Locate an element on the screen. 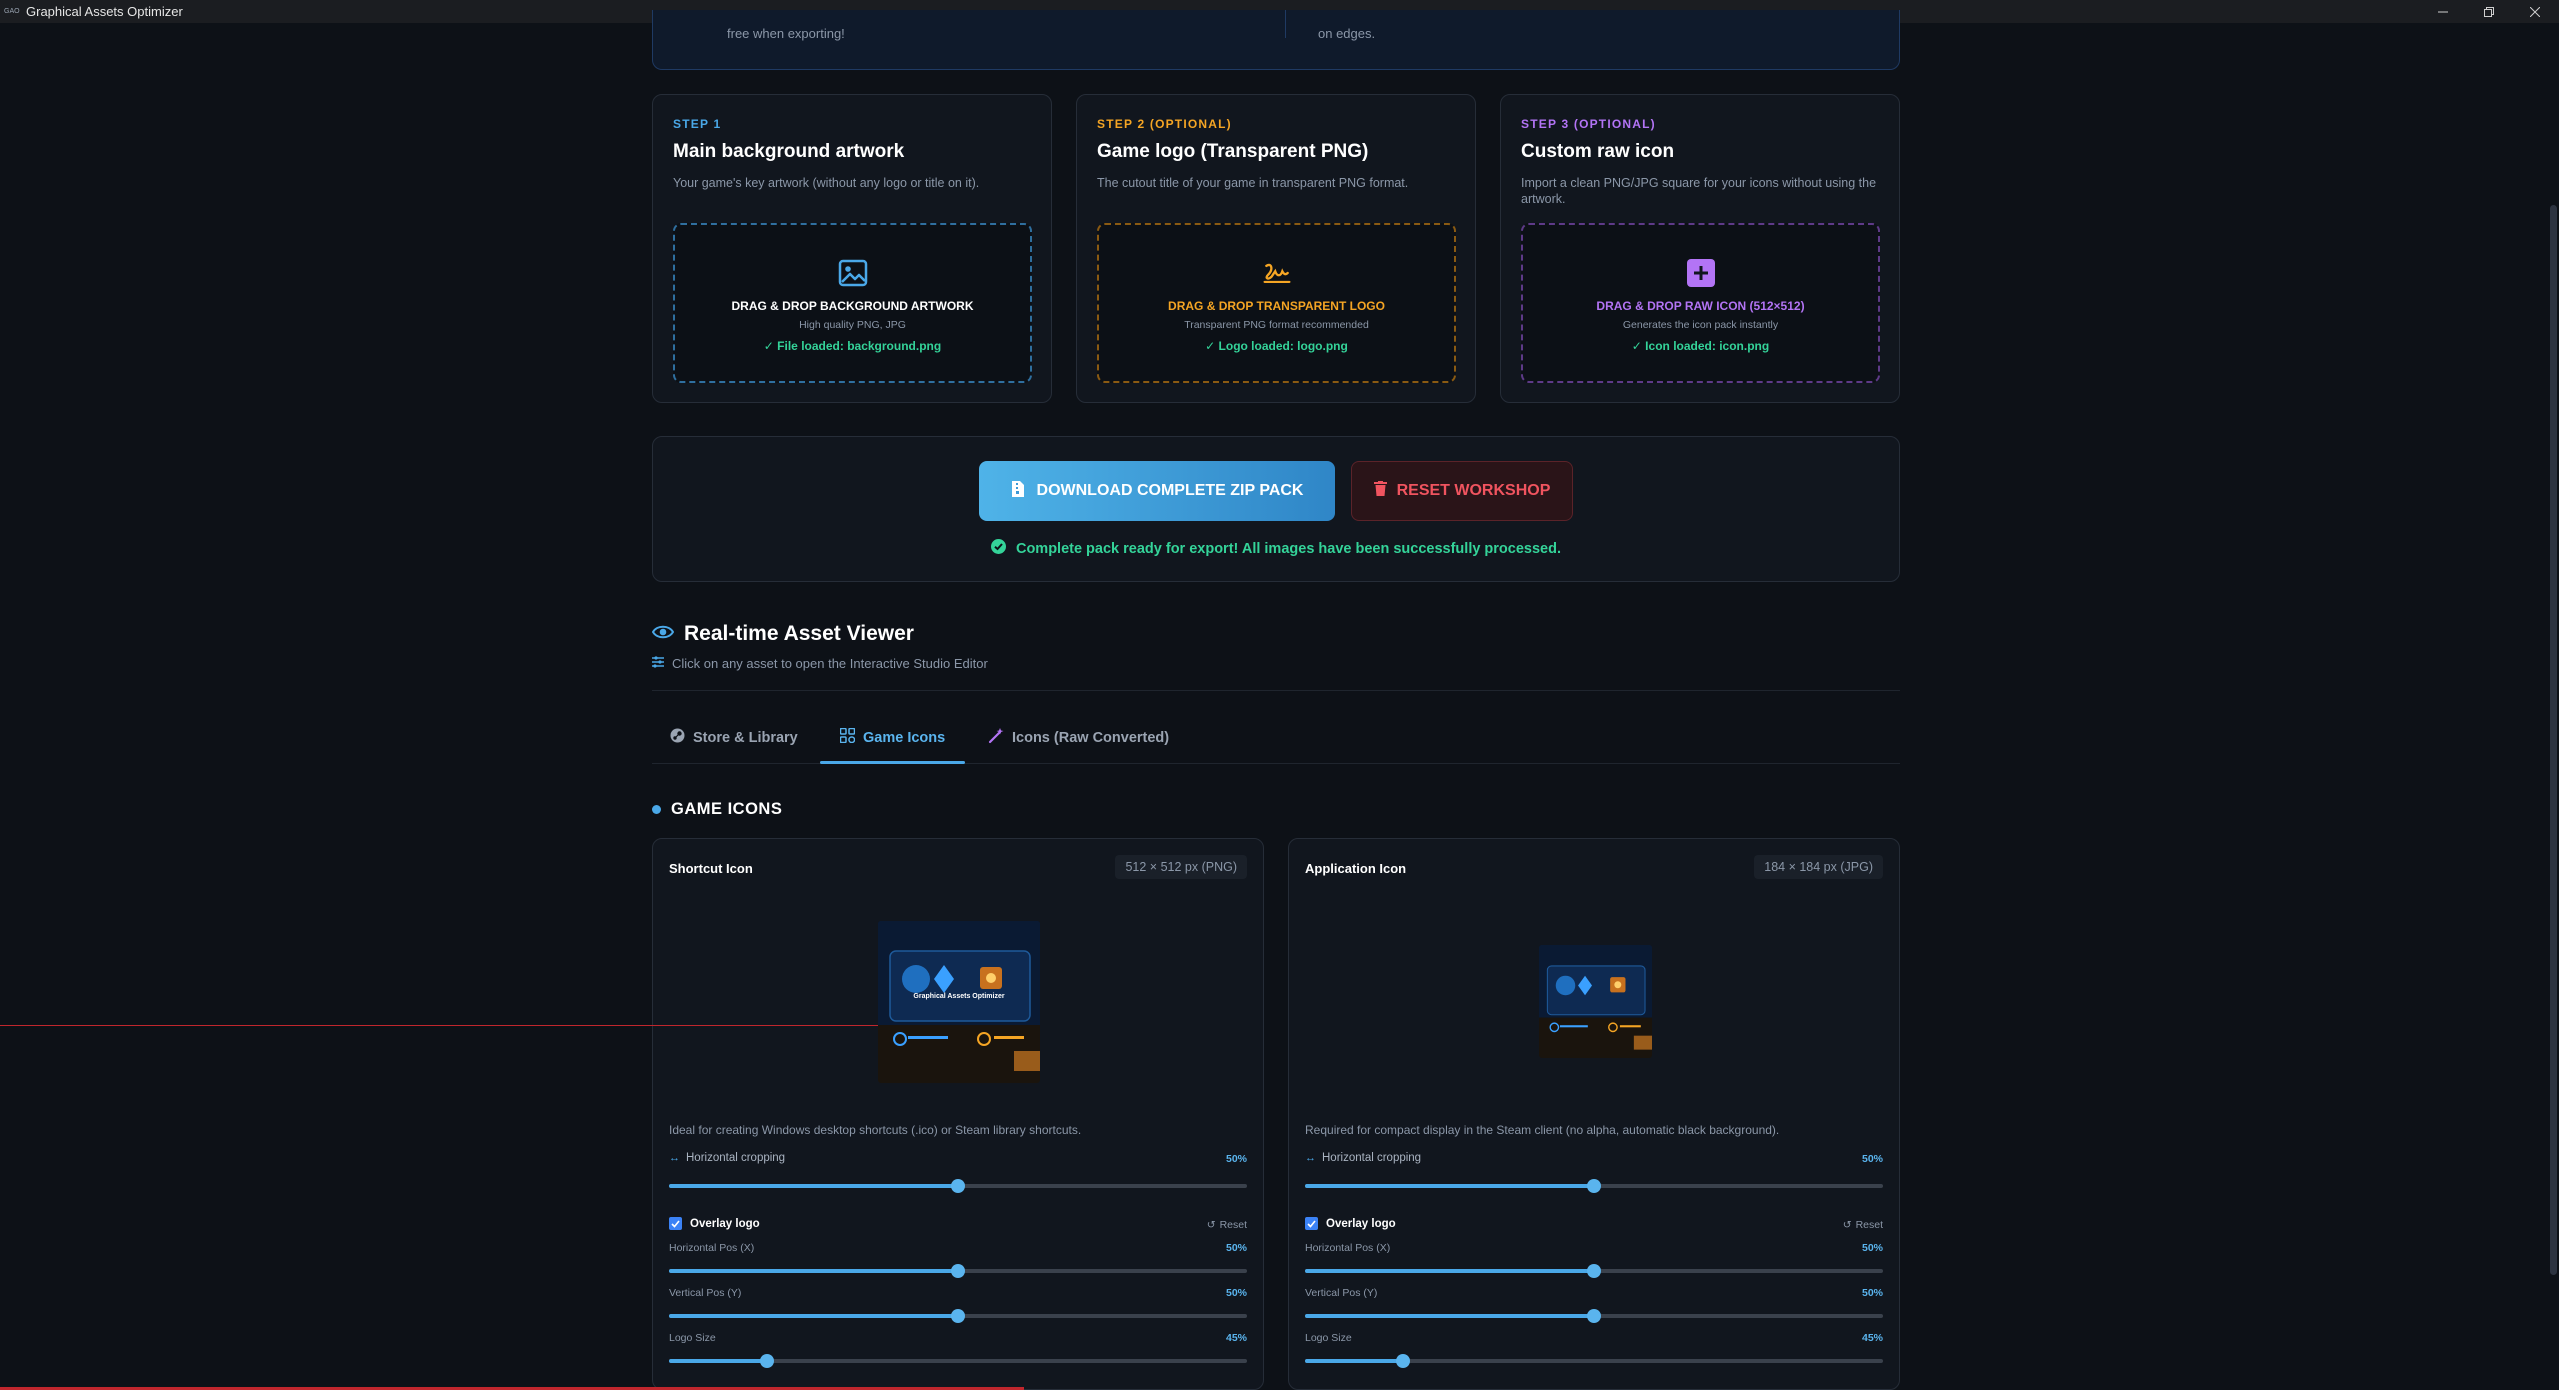 This screenshot has height=1390, width=2559. step-label: STEP 3 (OPTIONAL) is located at coordinates (1588, 124).